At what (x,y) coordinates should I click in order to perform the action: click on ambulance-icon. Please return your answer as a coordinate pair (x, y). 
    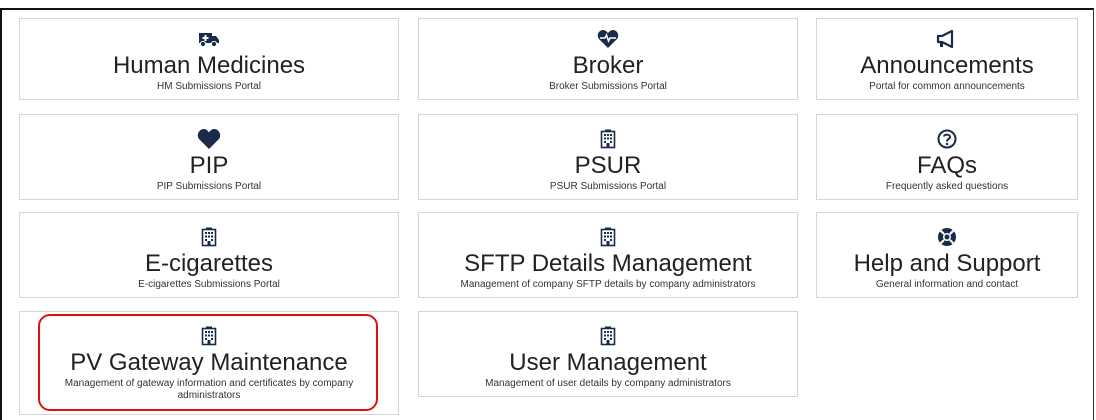
    Looking at the image, I should click on (209, 39).